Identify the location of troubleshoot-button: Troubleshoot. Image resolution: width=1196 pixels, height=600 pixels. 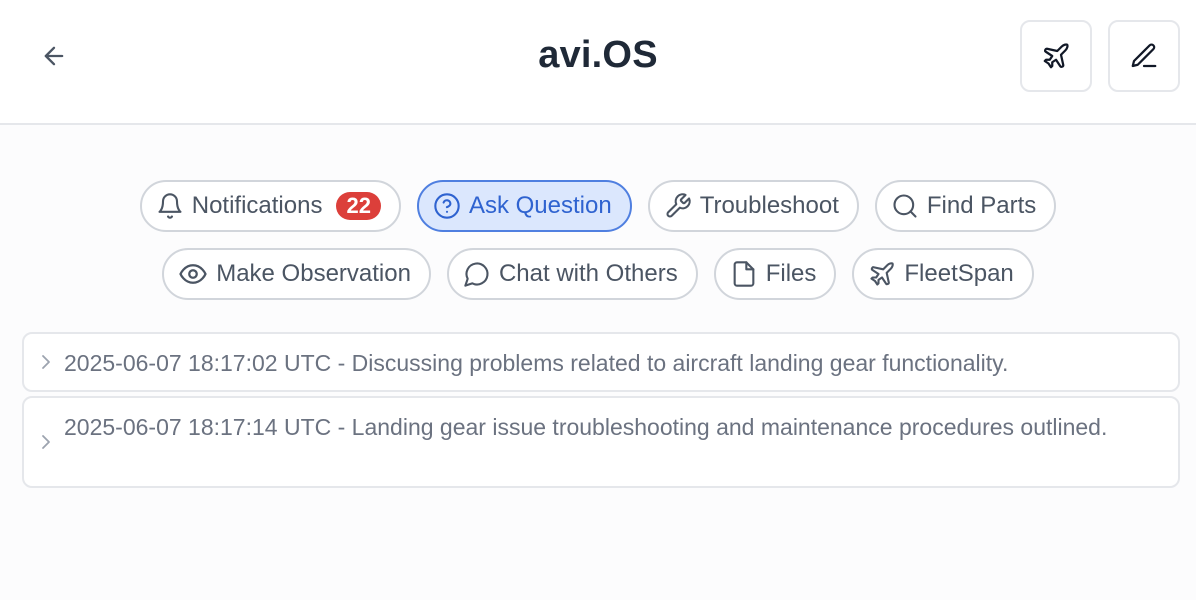
(753, 206).